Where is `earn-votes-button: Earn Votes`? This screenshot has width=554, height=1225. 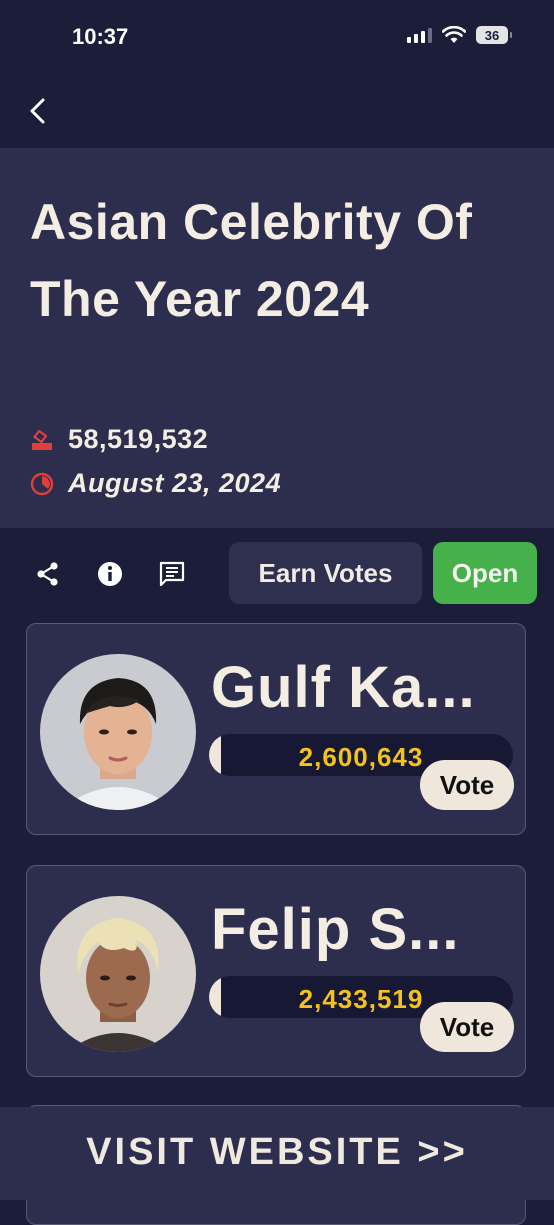
earn-votes-button: Earn Votes is located at coordinates (325, 573).